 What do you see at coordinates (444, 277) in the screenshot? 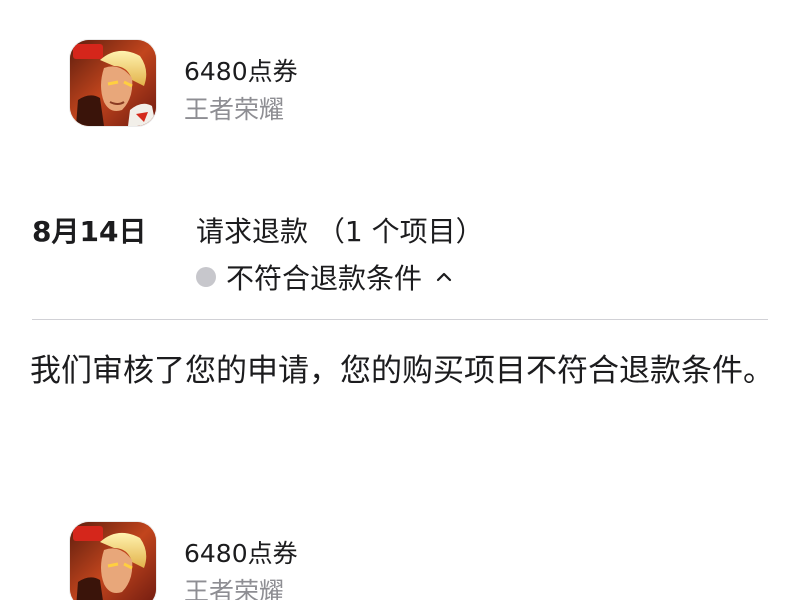
I see `chevron-up-icon` at bounding box center [444, 277].